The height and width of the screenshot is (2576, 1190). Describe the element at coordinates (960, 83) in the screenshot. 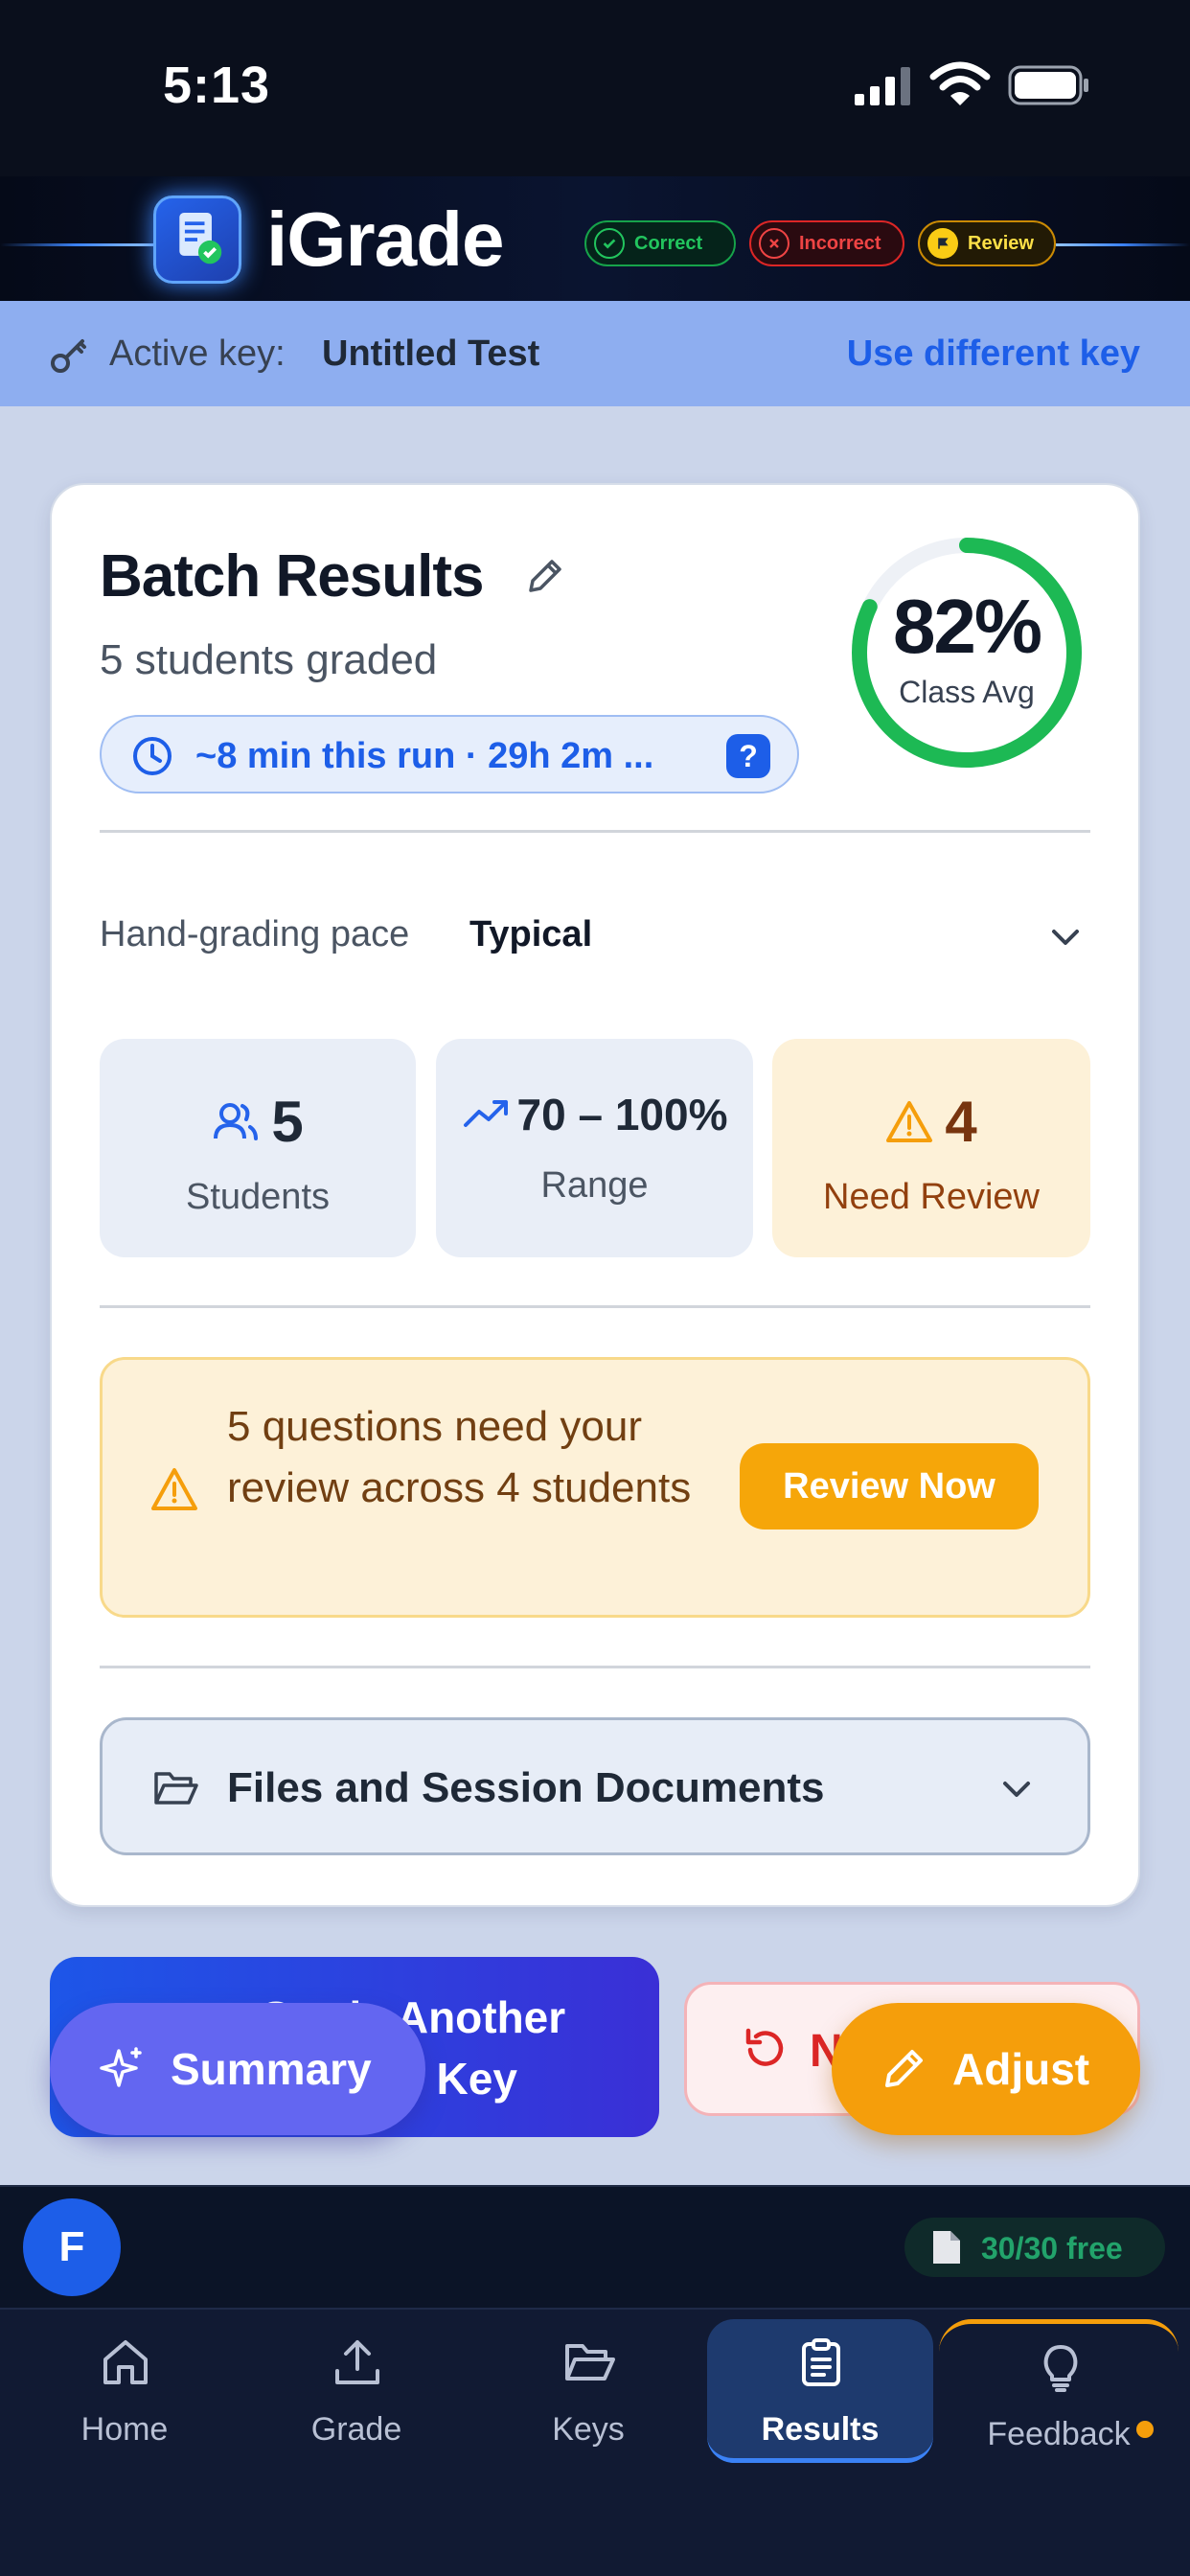

I see `wifi-icon` at that location.